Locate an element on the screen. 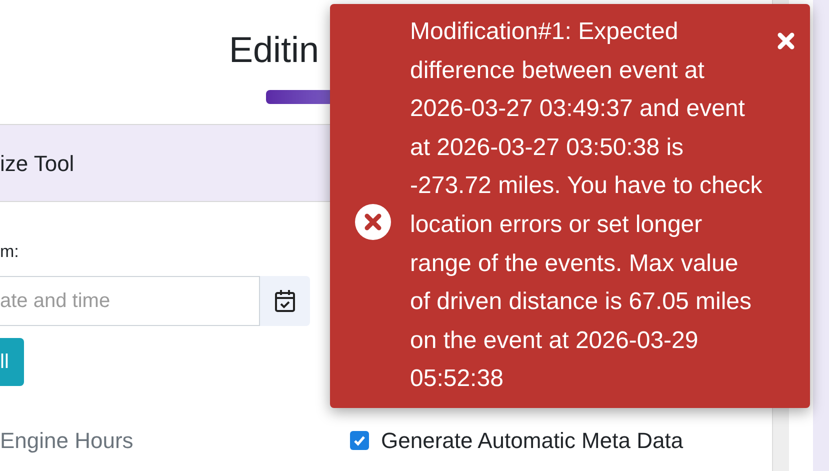 The image size is (829, 471). calendar-icon is located at coordinates (285, 301).